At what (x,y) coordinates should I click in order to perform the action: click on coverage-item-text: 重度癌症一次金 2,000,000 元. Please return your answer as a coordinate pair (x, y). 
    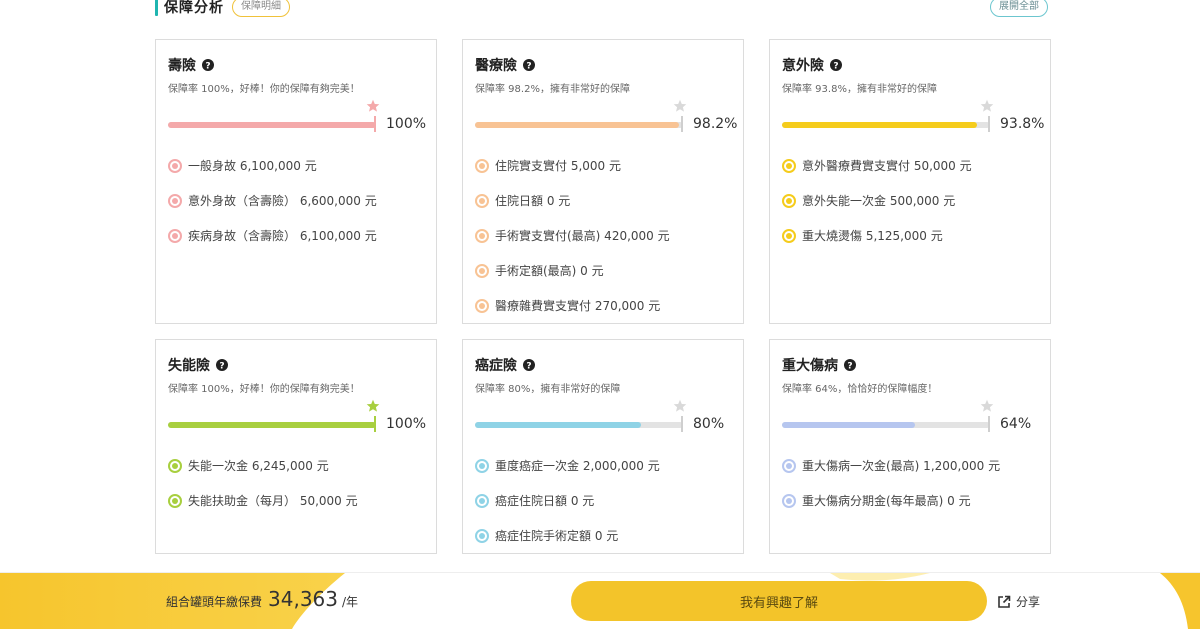
    Looking at the image, I should click on (577, 466).